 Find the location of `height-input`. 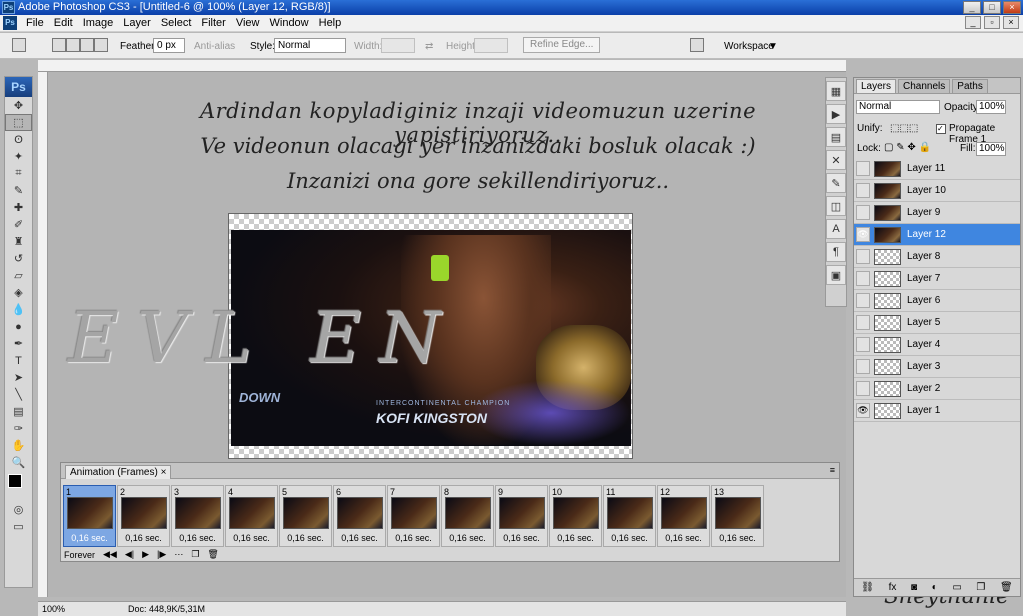

height-input is located at coordinates (491, 45).